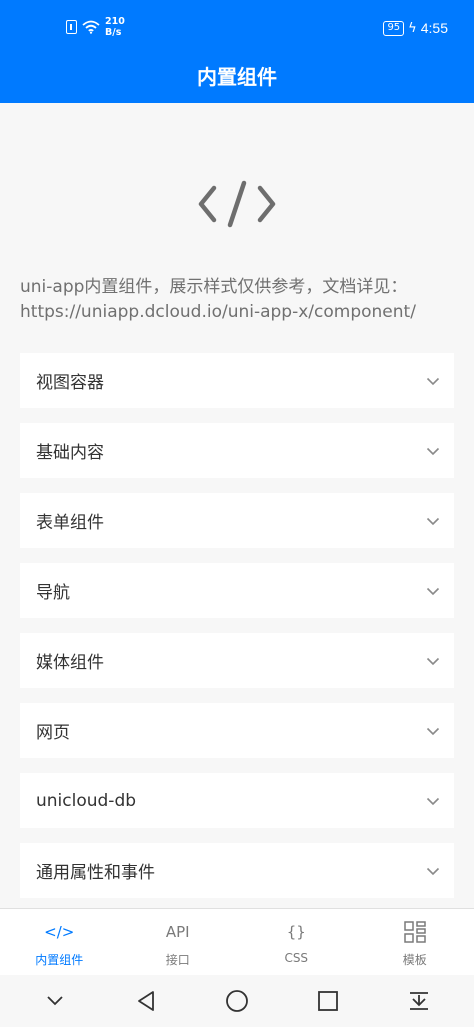 Image resolution: width=474 pixels, height=1027 pixels. Describe the element at coordinates (91, 27) in the screenshot. I see `wifi-icon` at that location.